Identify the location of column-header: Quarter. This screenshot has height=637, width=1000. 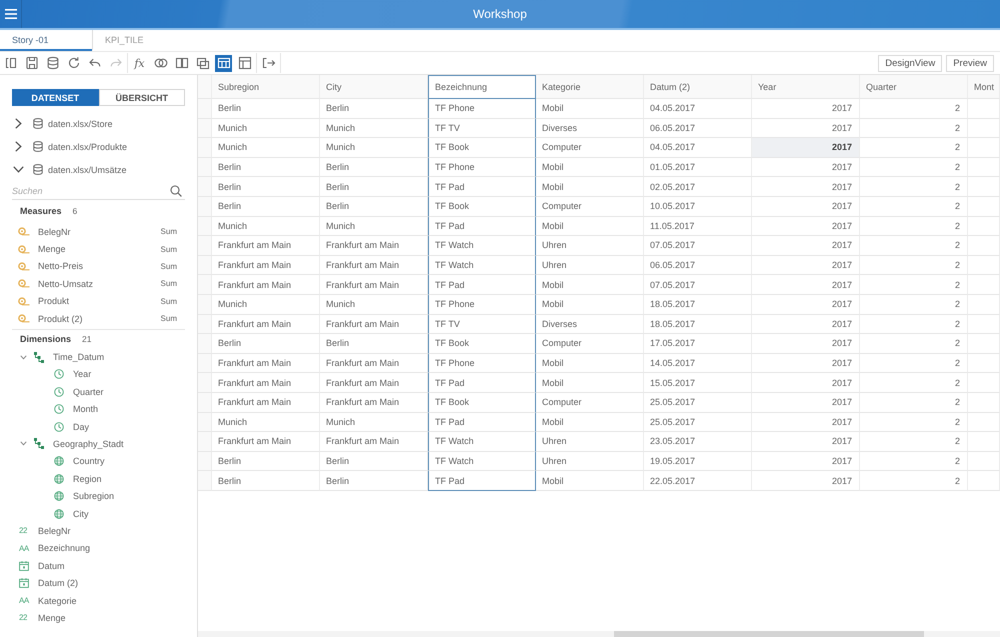
(914, 87).